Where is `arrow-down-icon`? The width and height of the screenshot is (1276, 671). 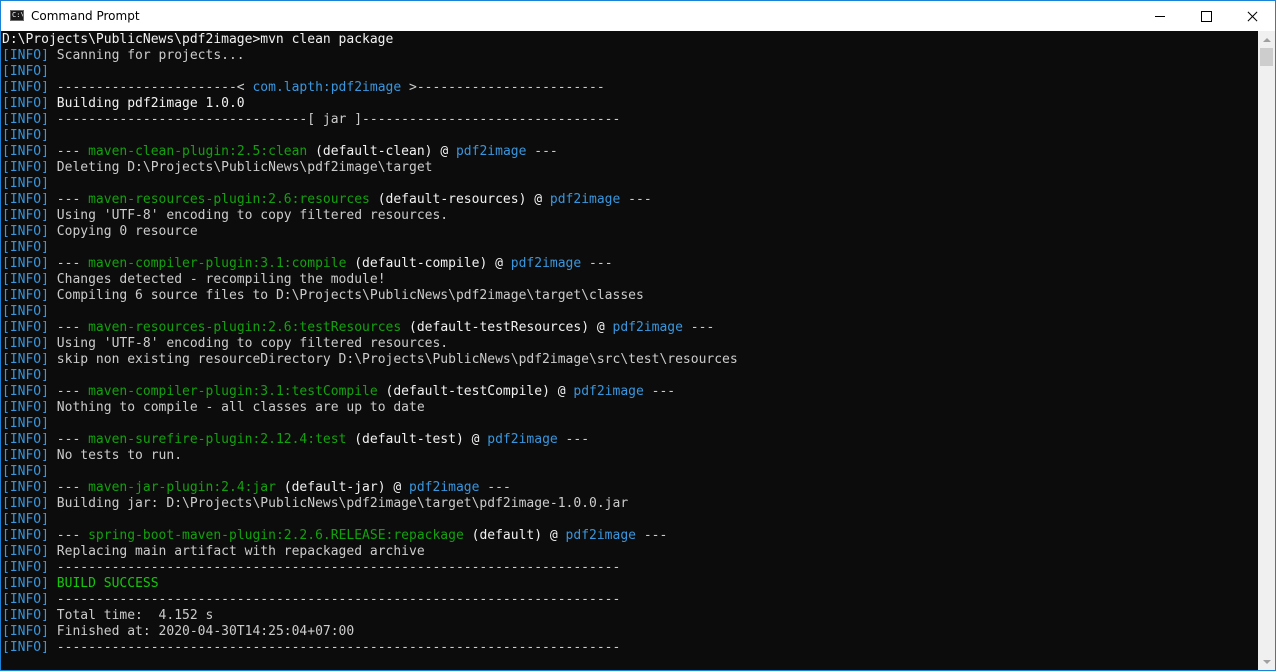 arrow-down-icon is located at coordinates (1266, 661).